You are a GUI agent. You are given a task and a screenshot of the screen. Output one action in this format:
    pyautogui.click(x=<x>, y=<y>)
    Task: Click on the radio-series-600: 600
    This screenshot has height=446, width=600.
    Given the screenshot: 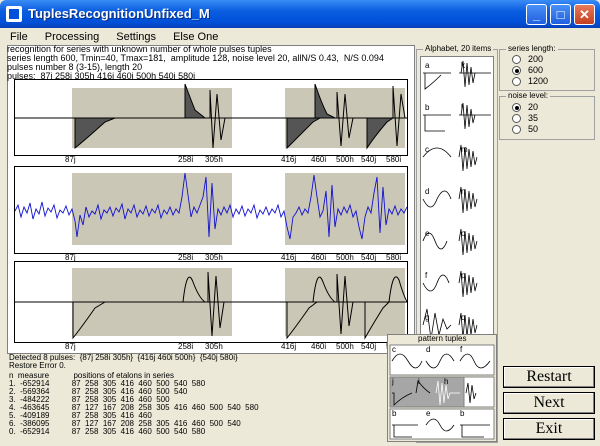 What is the action you would take?
    pyautogui.click(x=527, y=70)
    